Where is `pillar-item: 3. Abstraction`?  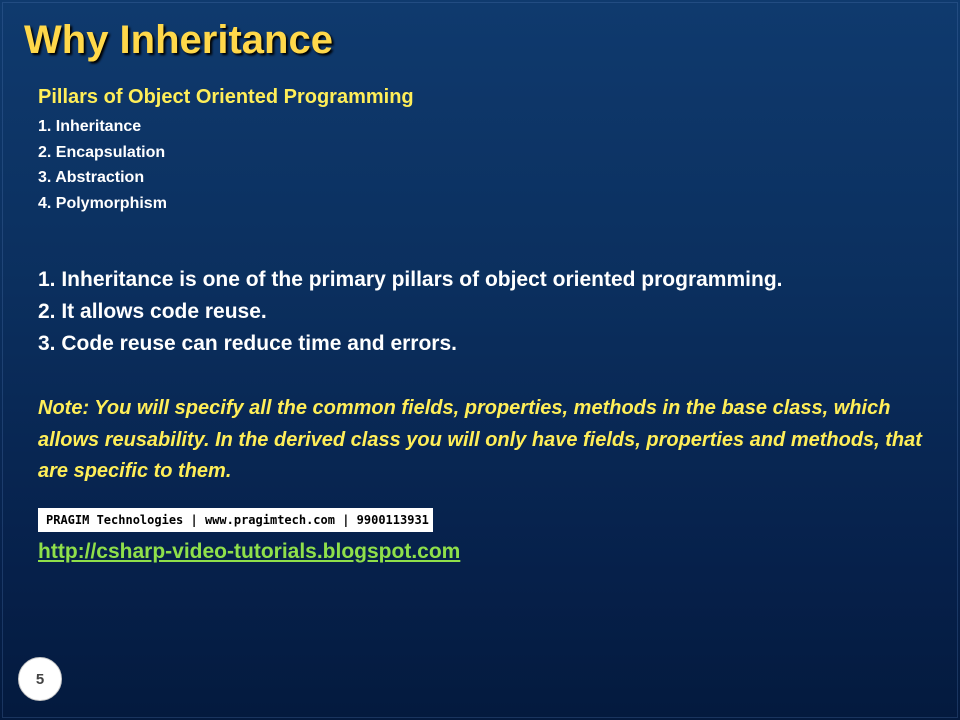
pillar-item: 3. Abstraction is located at coordinates (91, 177).